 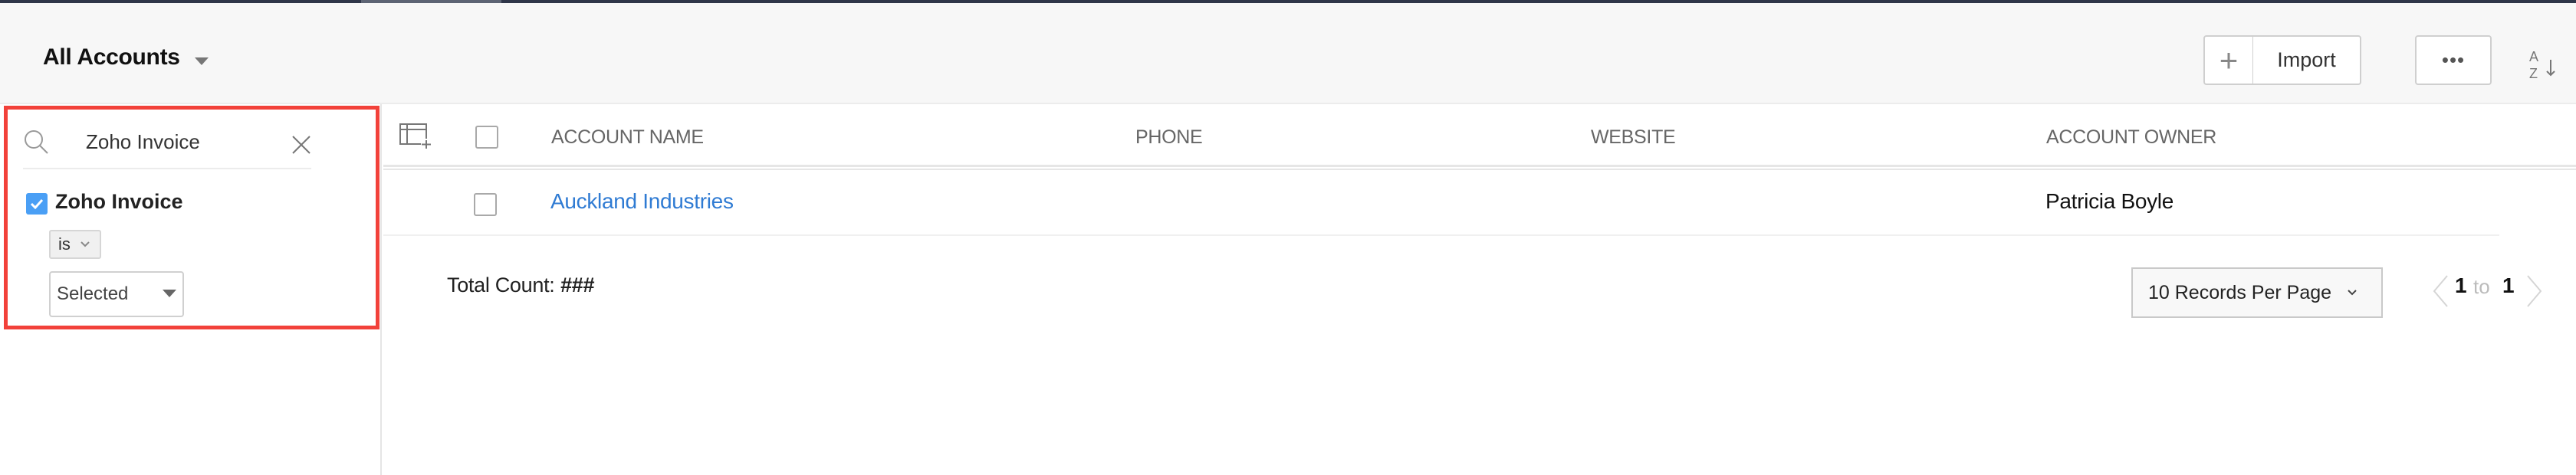 I want to click on total-count-label: Total Count:, so click(x=501, y=285).